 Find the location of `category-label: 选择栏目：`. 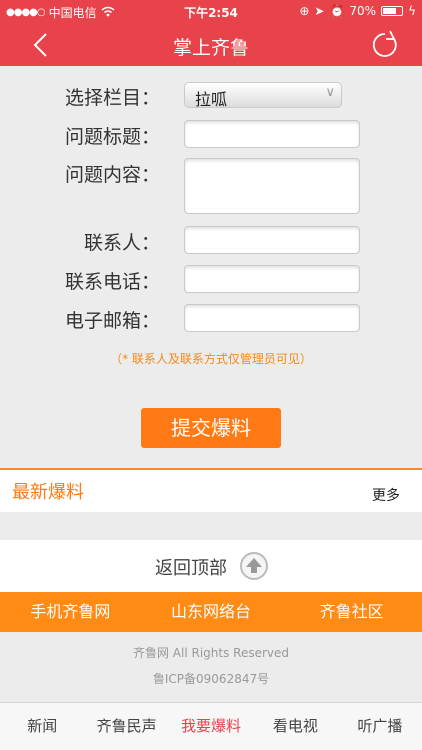

category-label: 选择栏目： is located at coordinates (112, 98).